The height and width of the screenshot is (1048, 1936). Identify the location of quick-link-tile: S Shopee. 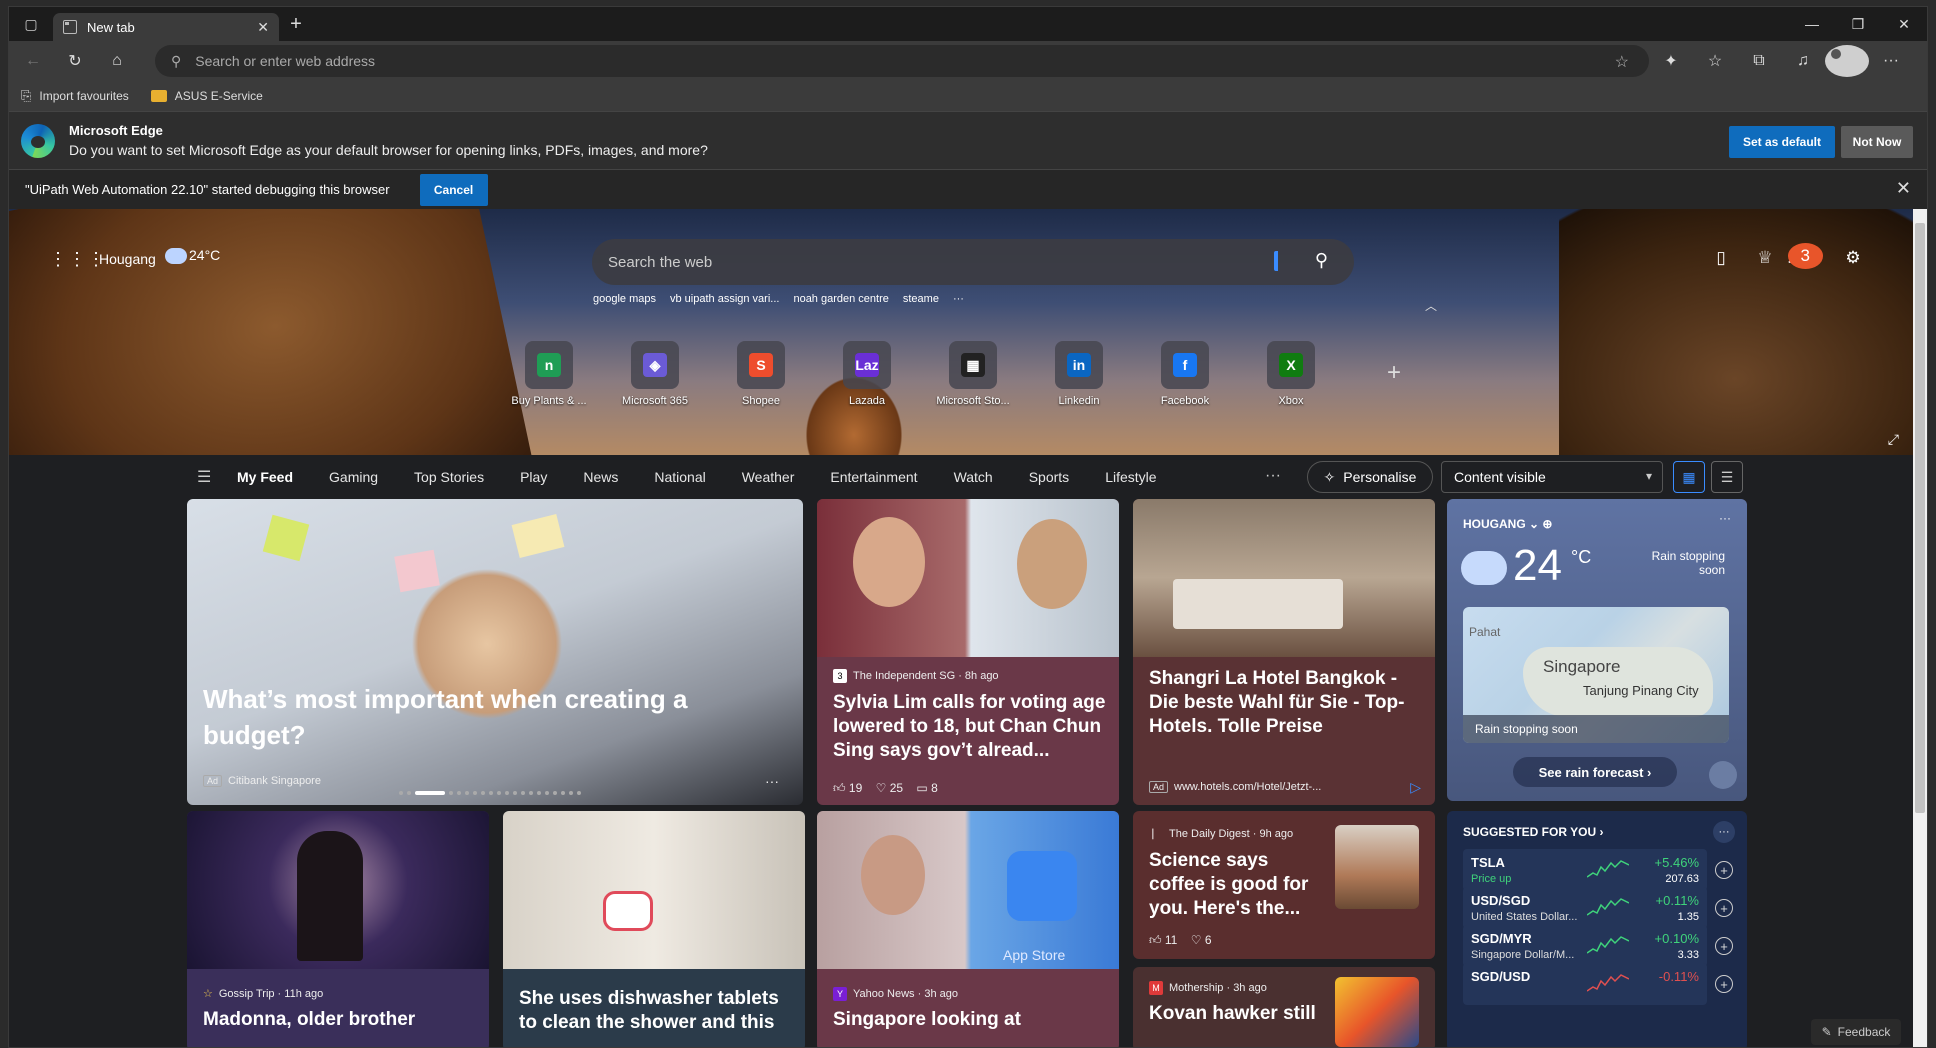
(761, 374).